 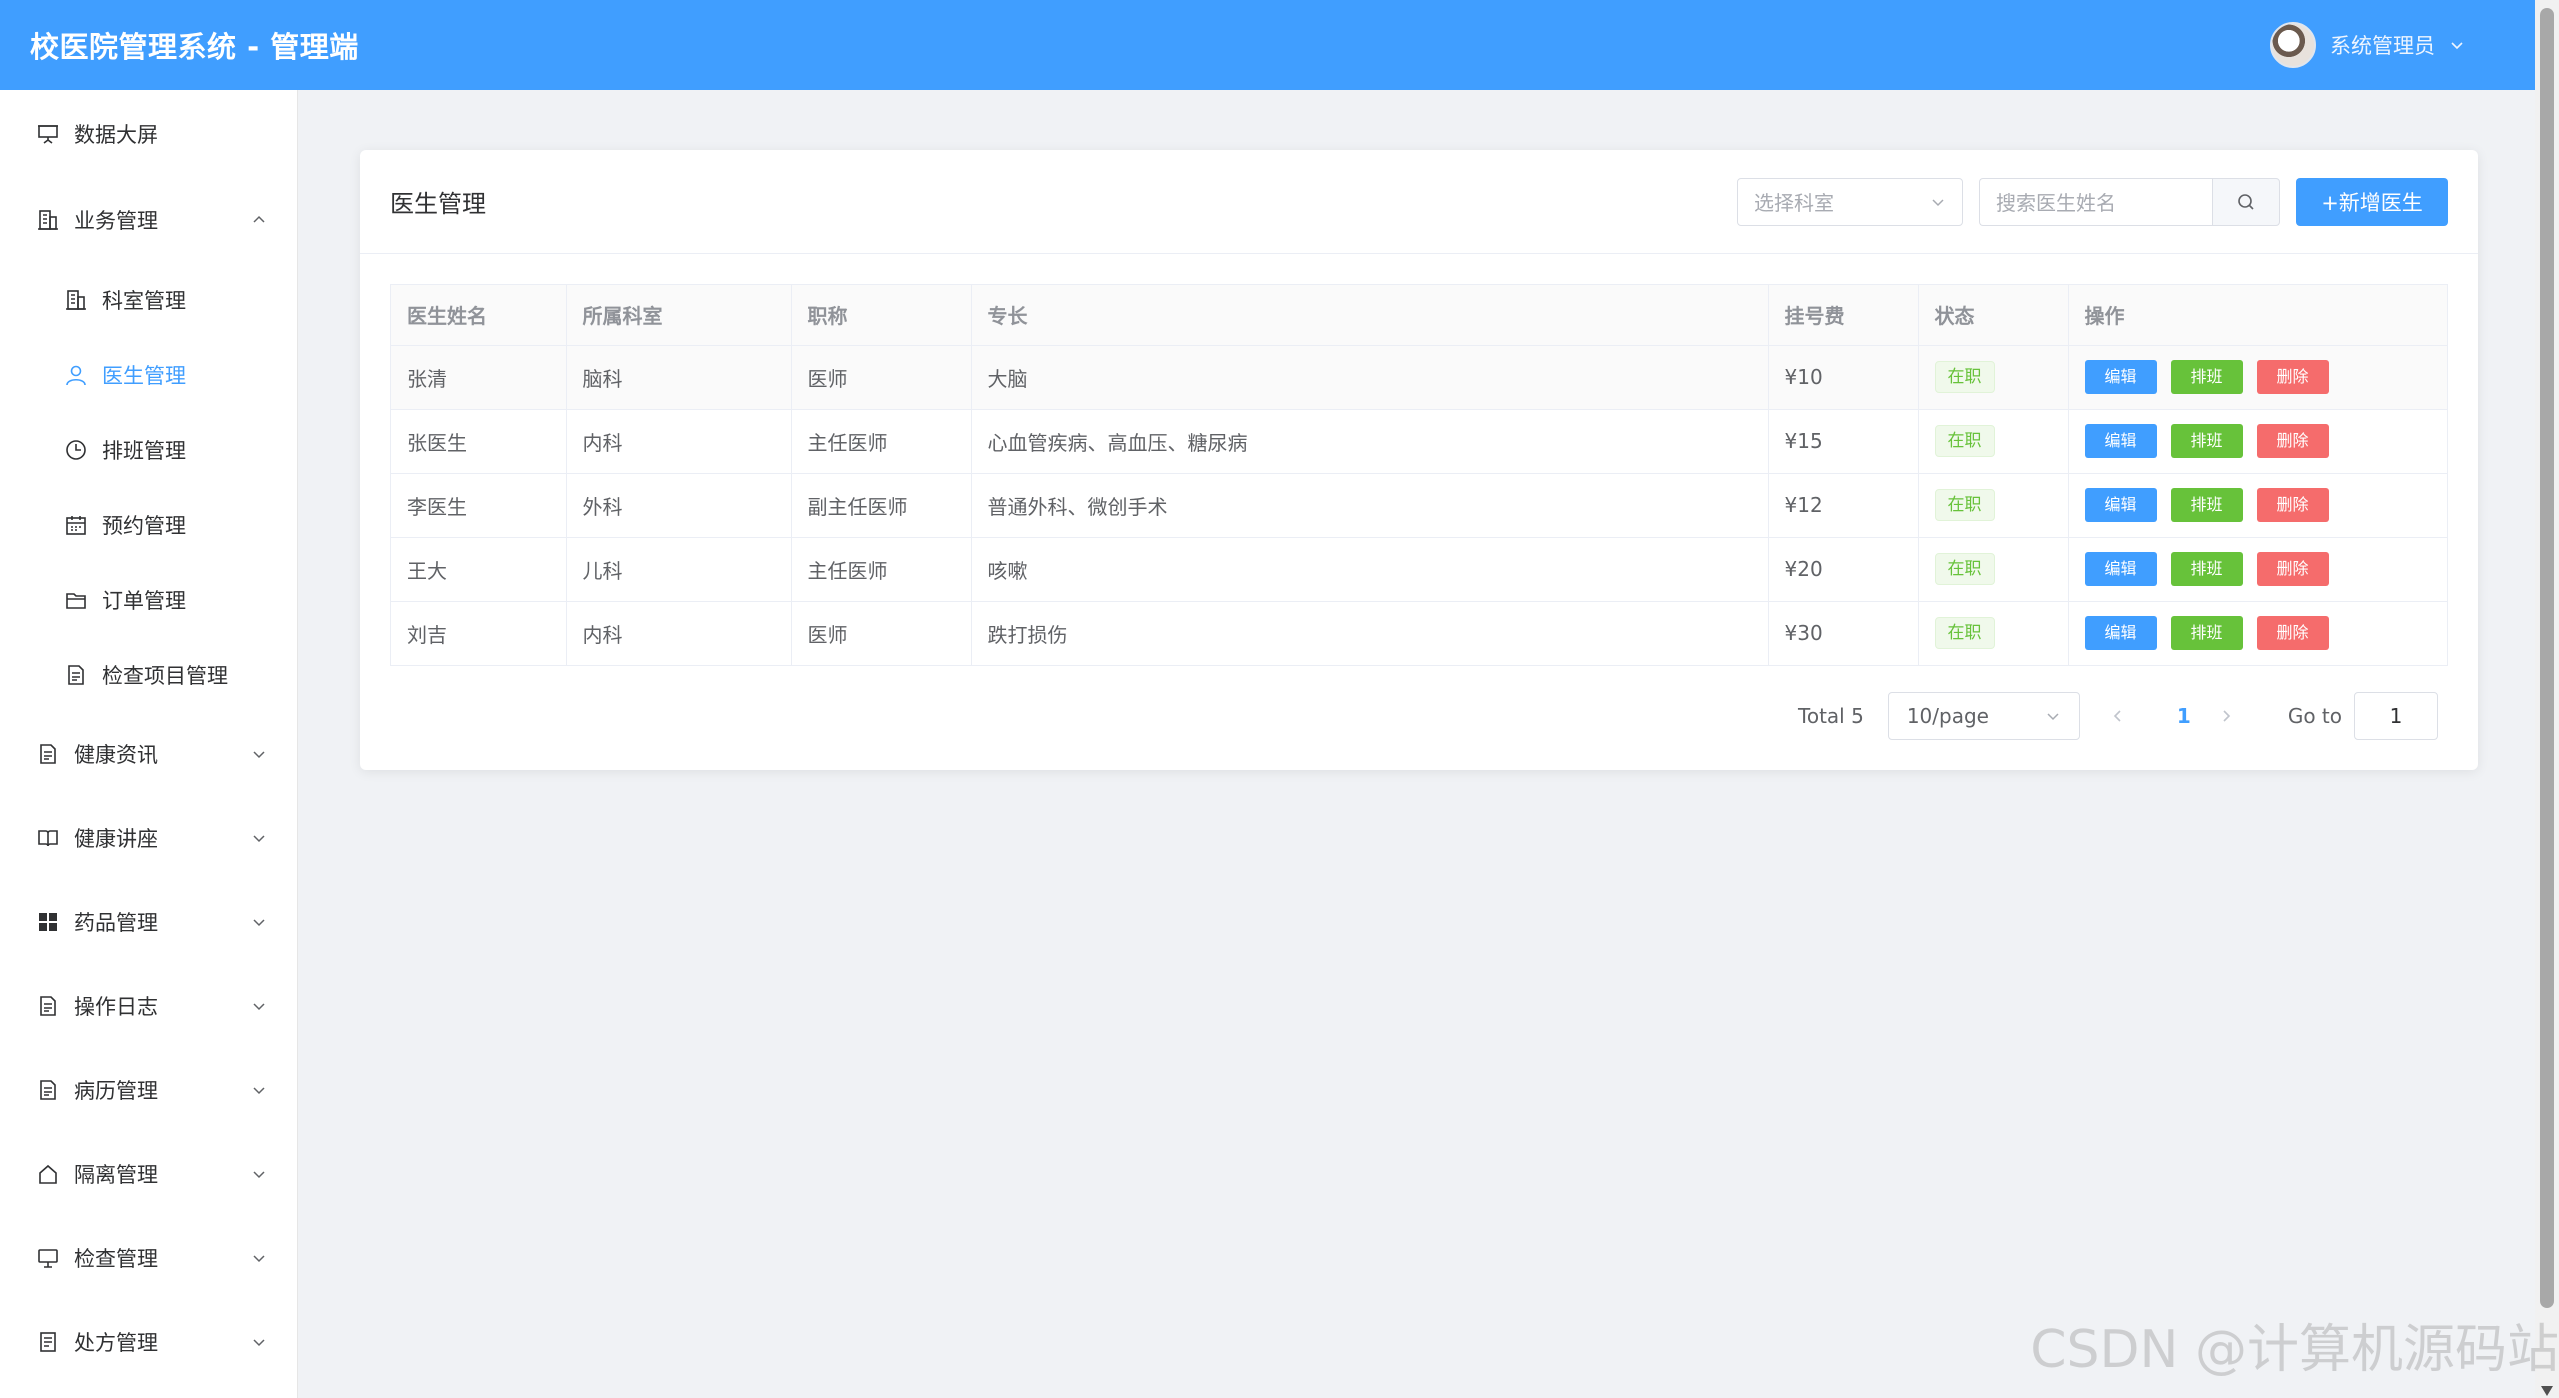 I want to click on table-row: 张医生 内科 主任医师 心血管疾病、高血压、糖尿病 ¥15 在职 编辑 排班 删除, so click(x=1419, y=441).